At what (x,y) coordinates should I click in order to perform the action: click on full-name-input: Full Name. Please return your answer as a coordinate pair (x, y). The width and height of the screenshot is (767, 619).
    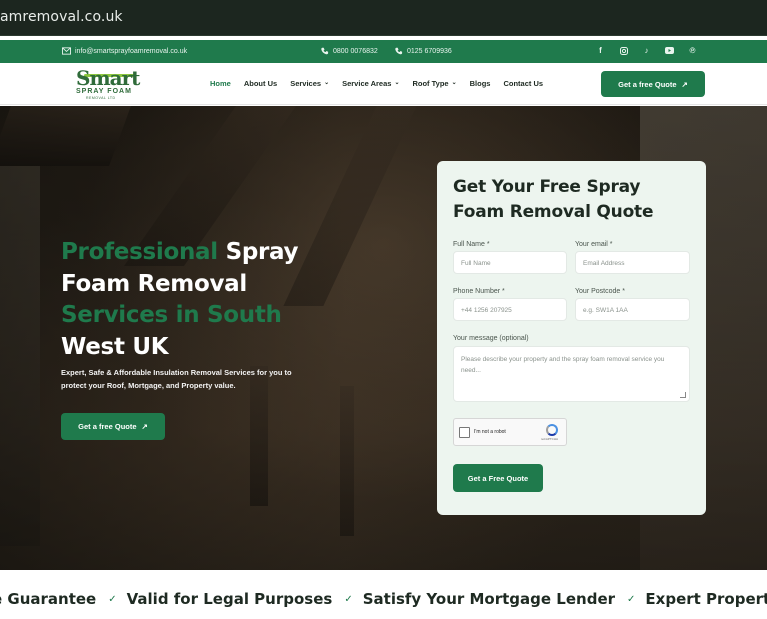
    Looking at the image, I should click on (510, 262).